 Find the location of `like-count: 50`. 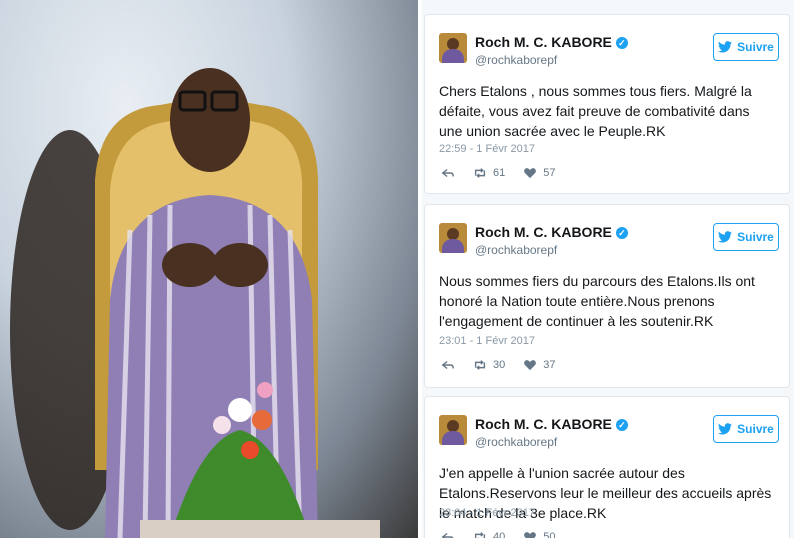

like-count: 50 is located at coordinates (549, 534).